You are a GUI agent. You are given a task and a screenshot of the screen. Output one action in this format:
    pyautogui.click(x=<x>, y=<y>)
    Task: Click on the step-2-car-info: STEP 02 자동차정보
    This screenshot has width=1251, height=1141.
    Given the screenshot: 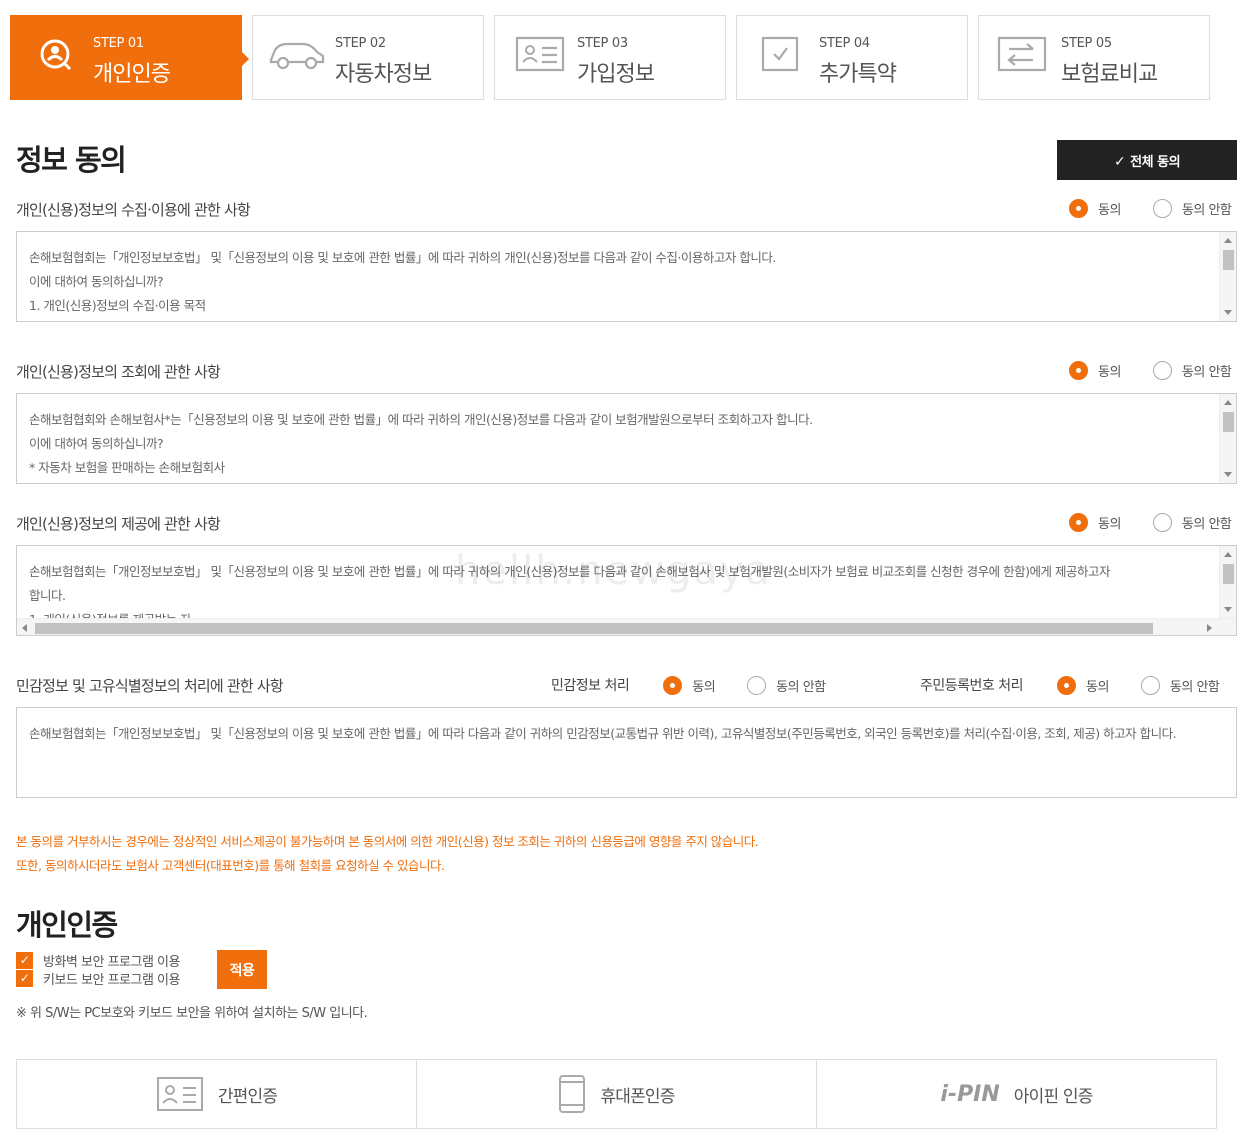 What is the action you would take?
    pyautogui.click(x=368, y=57)
    